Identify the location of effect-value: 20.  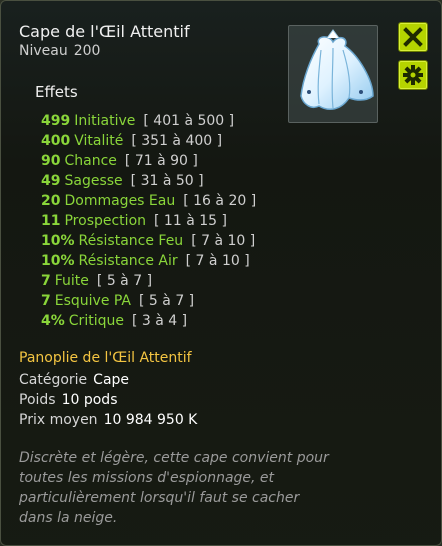
(51, 201).